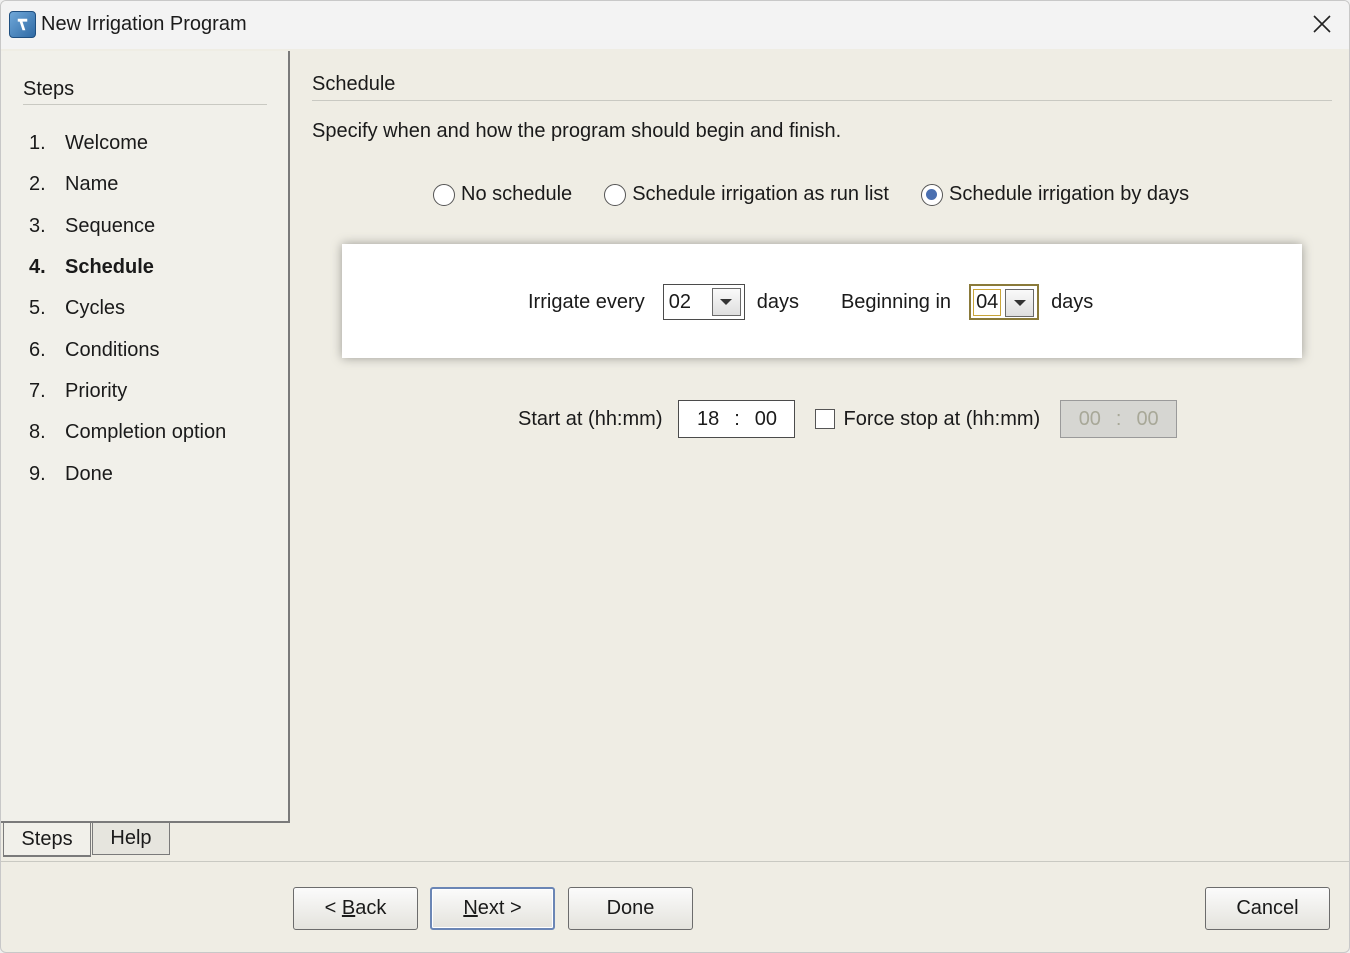 This screenshot has height=953, width=1350. Describe the element at coordinates (144, 24) in the screenshot. I see `window-title: New Irrigation Program` at that location.